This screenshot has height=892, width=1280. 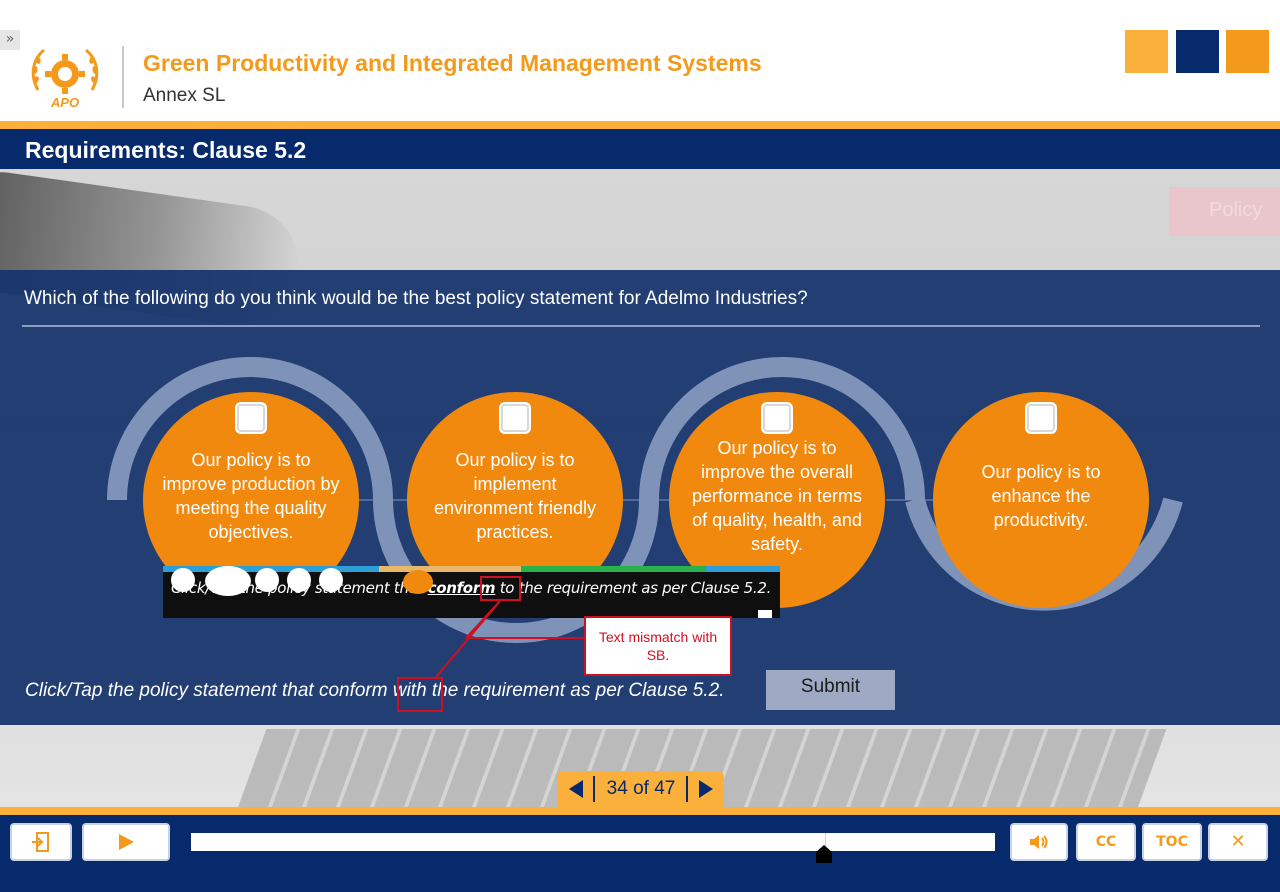 I want to click on previous-slide-button, so click(x=576, y=789).